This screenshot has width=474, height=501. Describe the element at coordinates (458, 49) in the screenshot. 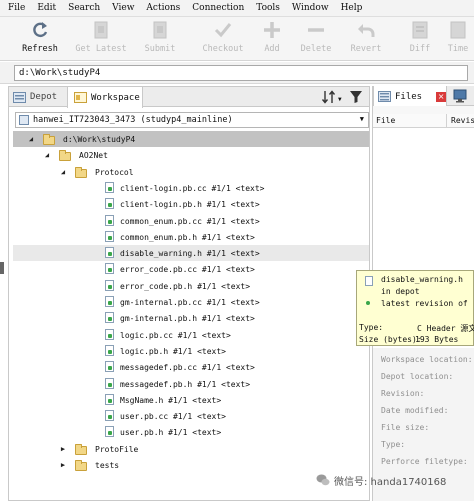

I see `timelapse-label: Time` at that location.